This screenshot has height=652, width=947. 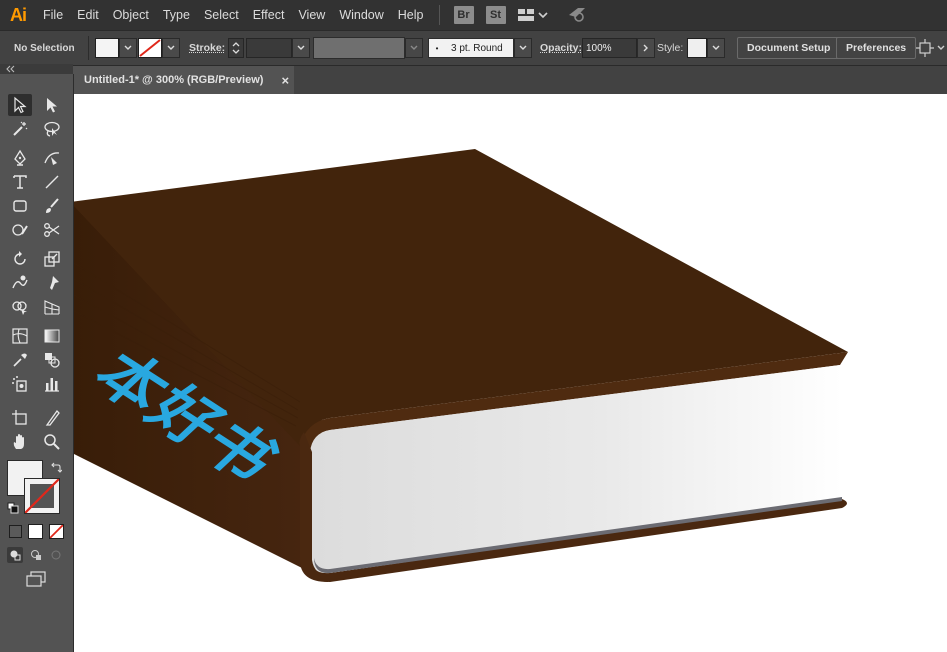 What do you see at coordinates (131, 15) in the screenshot?
I see `menu-item-object: Object` at bounding box center [131, 15].